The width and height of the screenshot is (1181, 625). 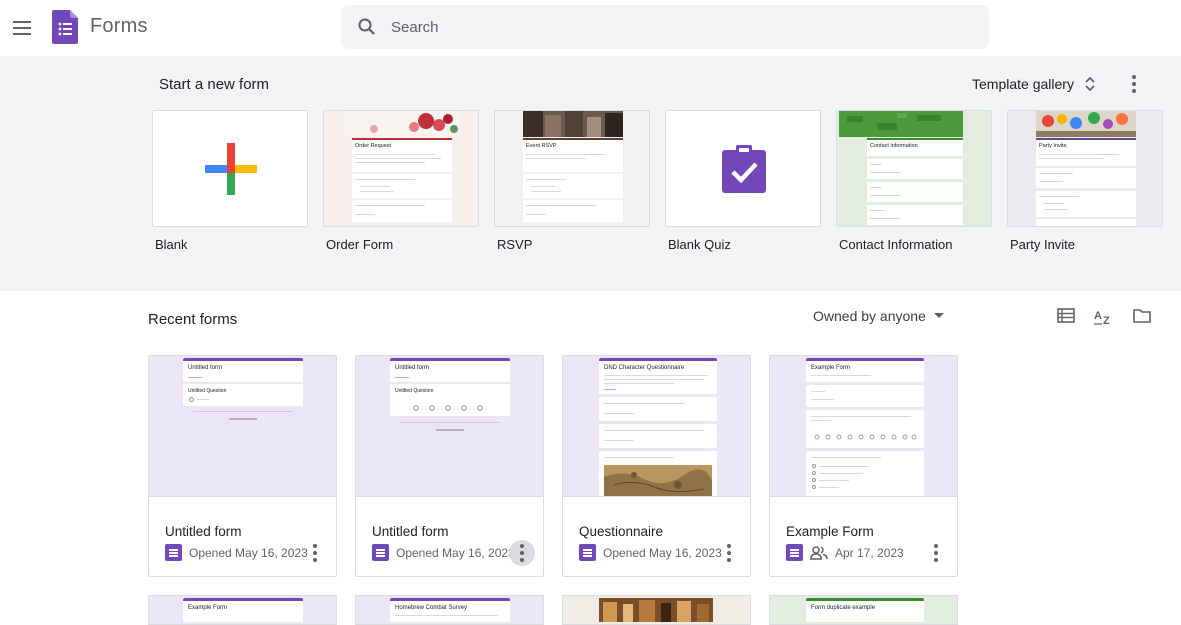 I want to click on balloons-banner, so click(x=1086, y=124).